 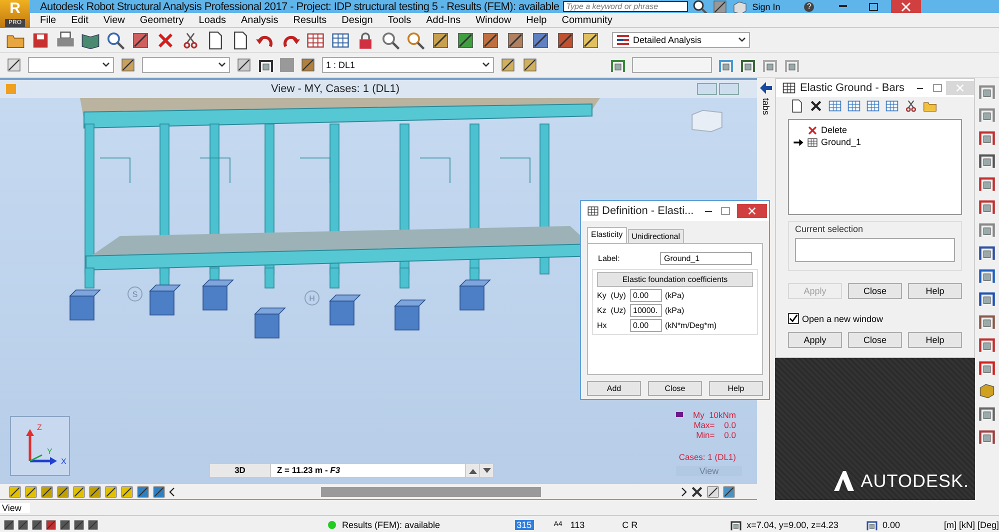 I want to click on analysis-dropdown: Detailed Analysis, so click(x=681, y=40).